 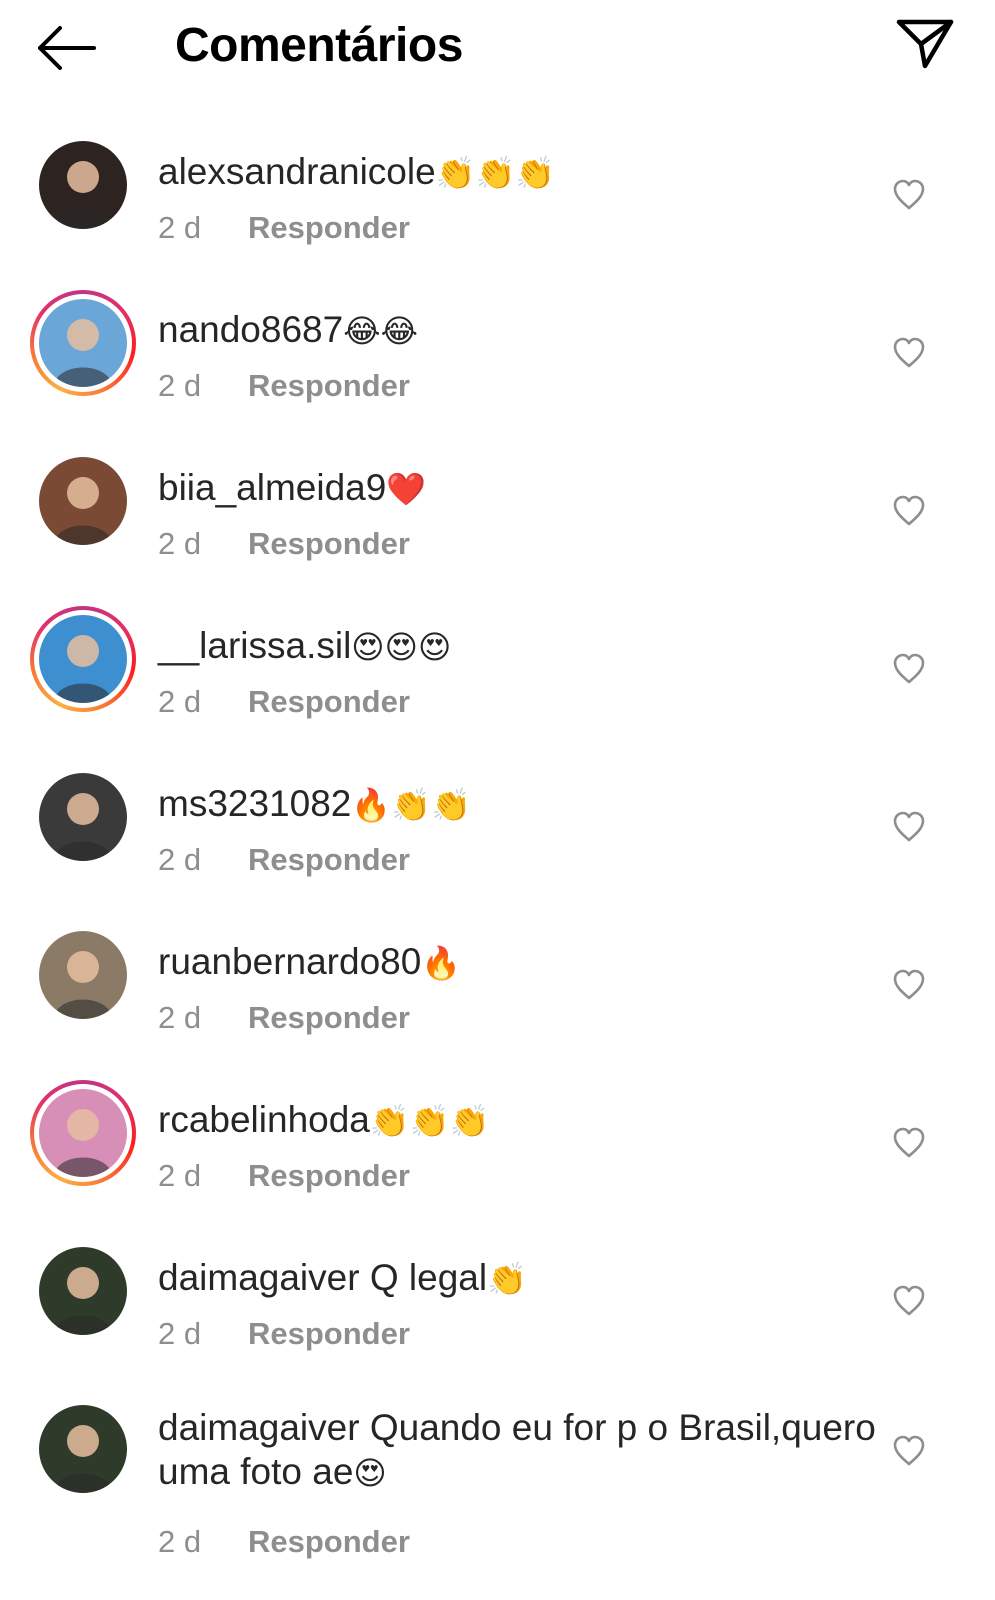 I want to click on page-title: Comentários, so click(x=319, y=45).